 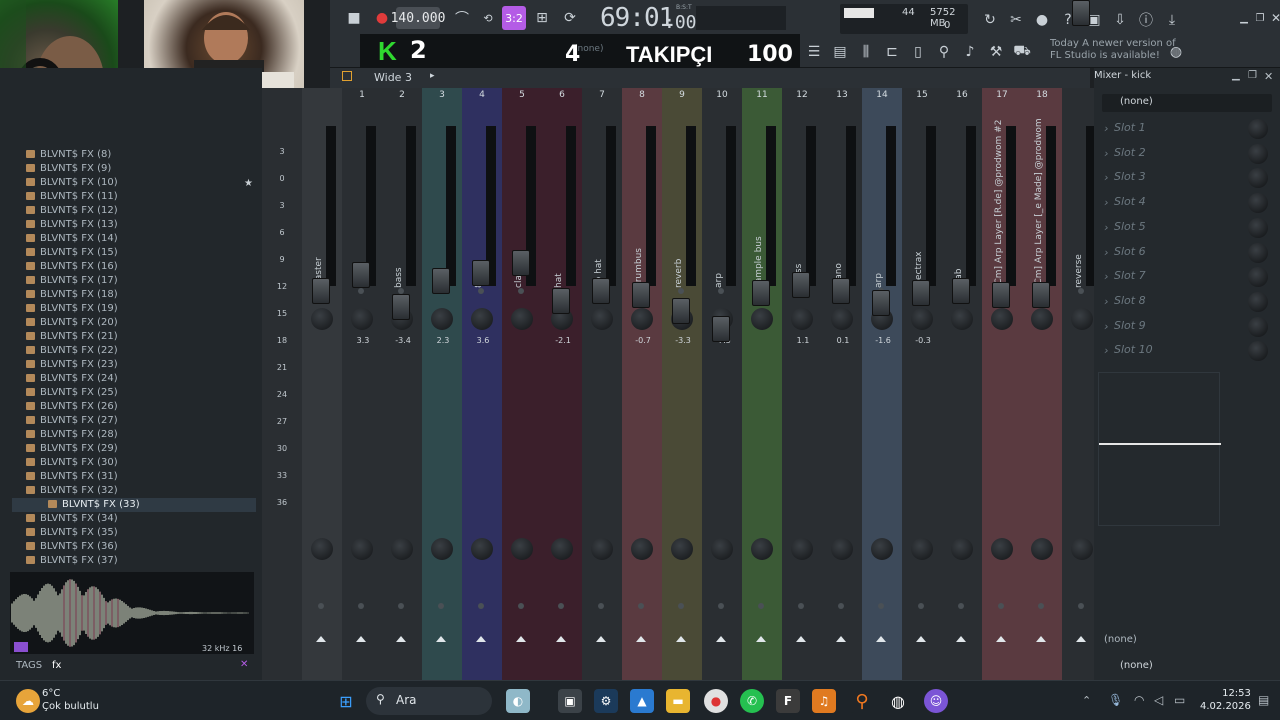 I want to click on task-view-icon: ▣, so click(x=570, y=701).